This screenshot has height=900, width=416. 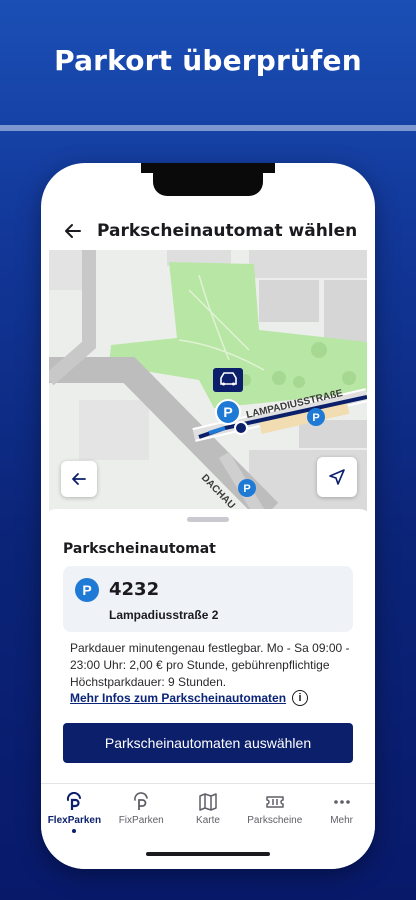 I want to click on more-info-row: Mehr Infos zum Parkscheinautomaten i, so click(x=189, y=698).